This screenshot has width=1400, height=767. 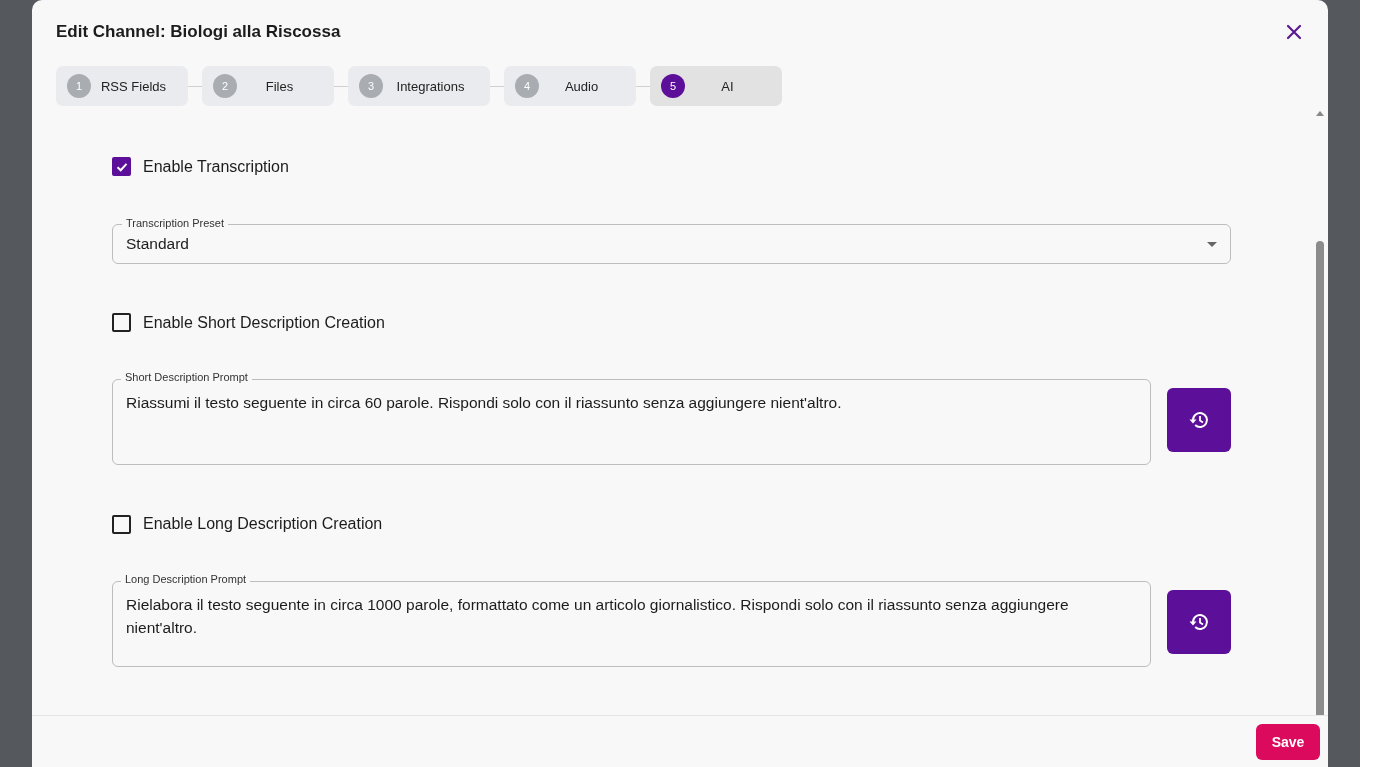 What do you see at coordinates (263, 524) in the screenshot?
I see `checkbox-label: Enable Long Description Creation` at bounding box center [263, 524].